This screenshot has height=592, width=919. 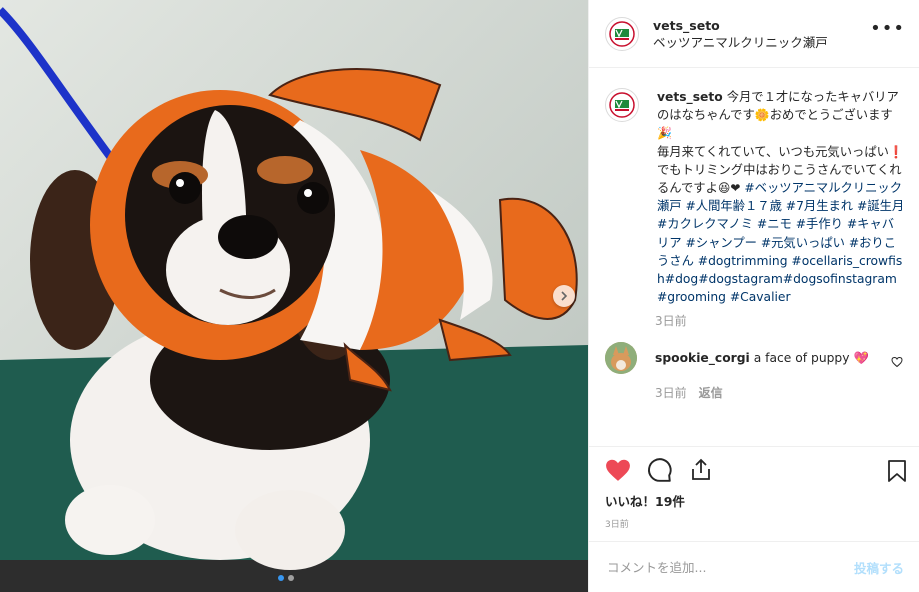 I want to click on commenter-avatar, so click(x=621, y=358).